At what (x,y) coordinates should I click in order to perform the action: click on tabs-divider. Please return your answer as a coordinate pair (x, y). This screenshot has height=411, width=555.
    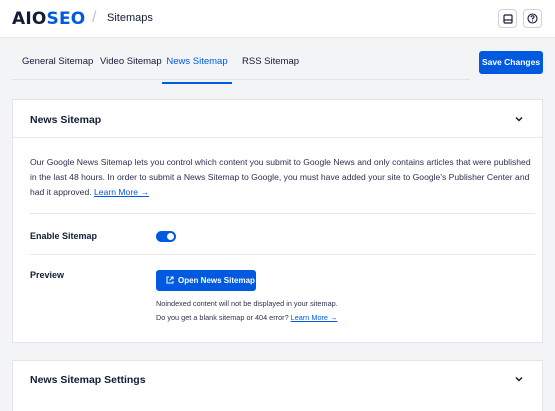
    Looking at the image, I should click on (241, 79).